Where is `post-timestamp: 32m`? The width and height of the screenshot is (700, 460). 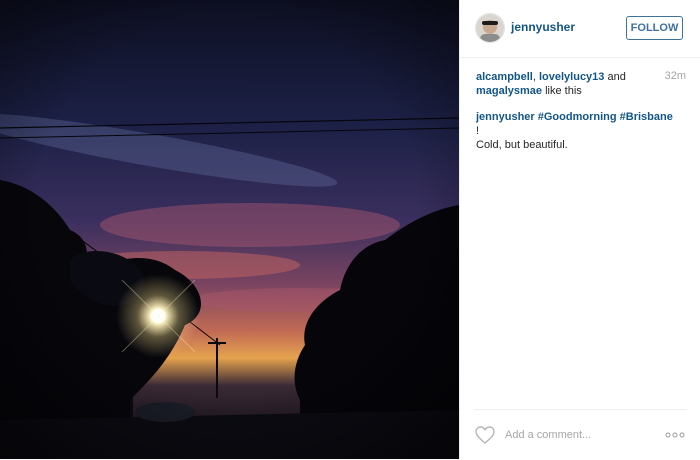
post-timestamp: 32m is located at coordinates (675, 76).